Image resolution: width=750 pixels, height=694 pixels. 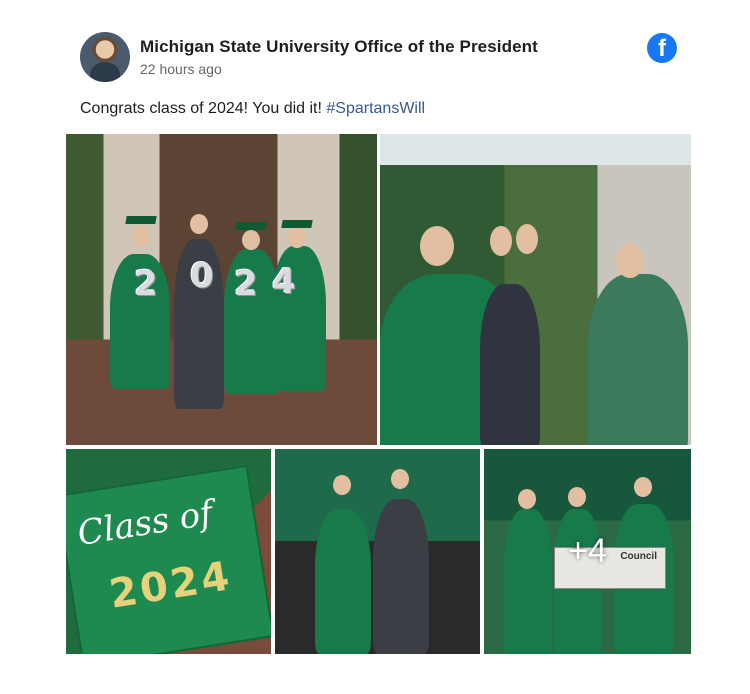 What do you see at coordinates (202, 276) in the screenshot?
I see `balloon-digit: 0` at bounding box center [202, 276].